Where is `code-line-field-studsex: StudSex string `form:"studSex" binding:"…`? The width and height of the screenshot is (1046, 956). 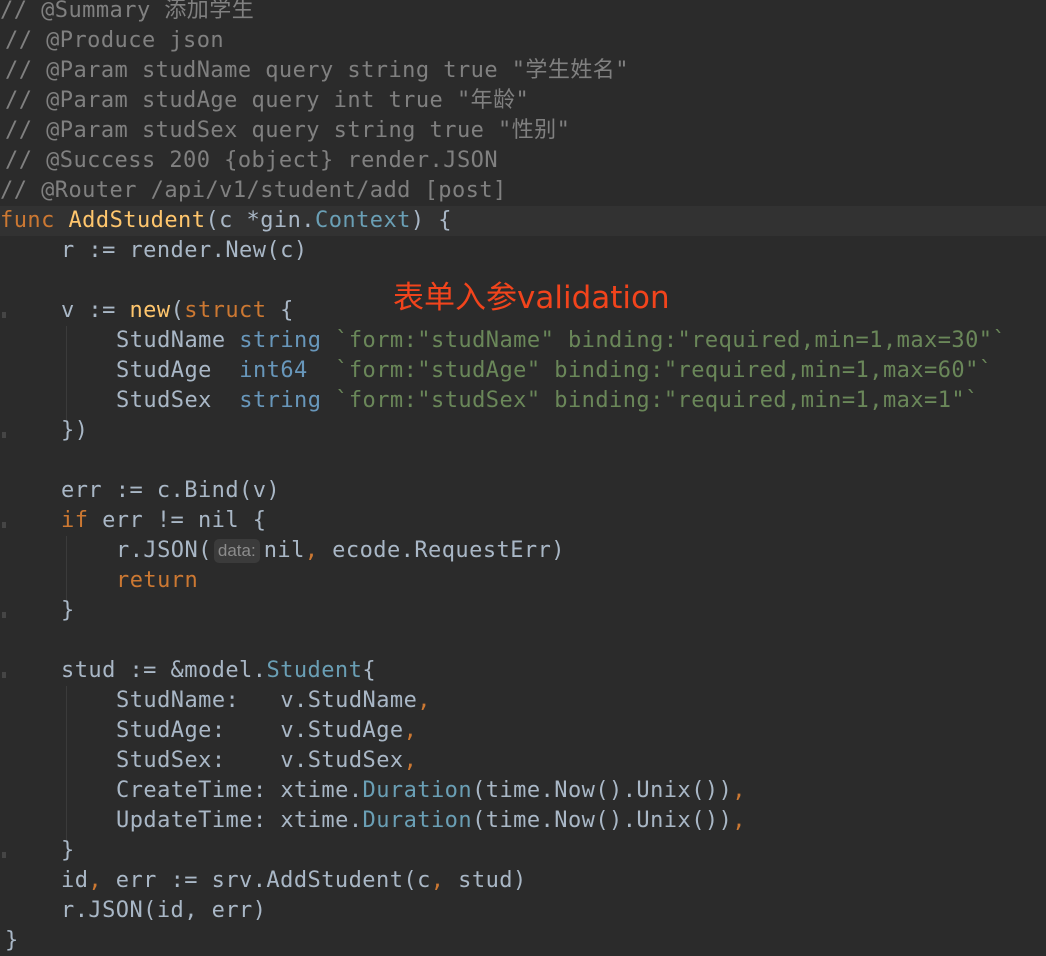 code-line-field-studsex: StudSex string `form:"studSex" binding:"… is located at coordinates (581, 401).